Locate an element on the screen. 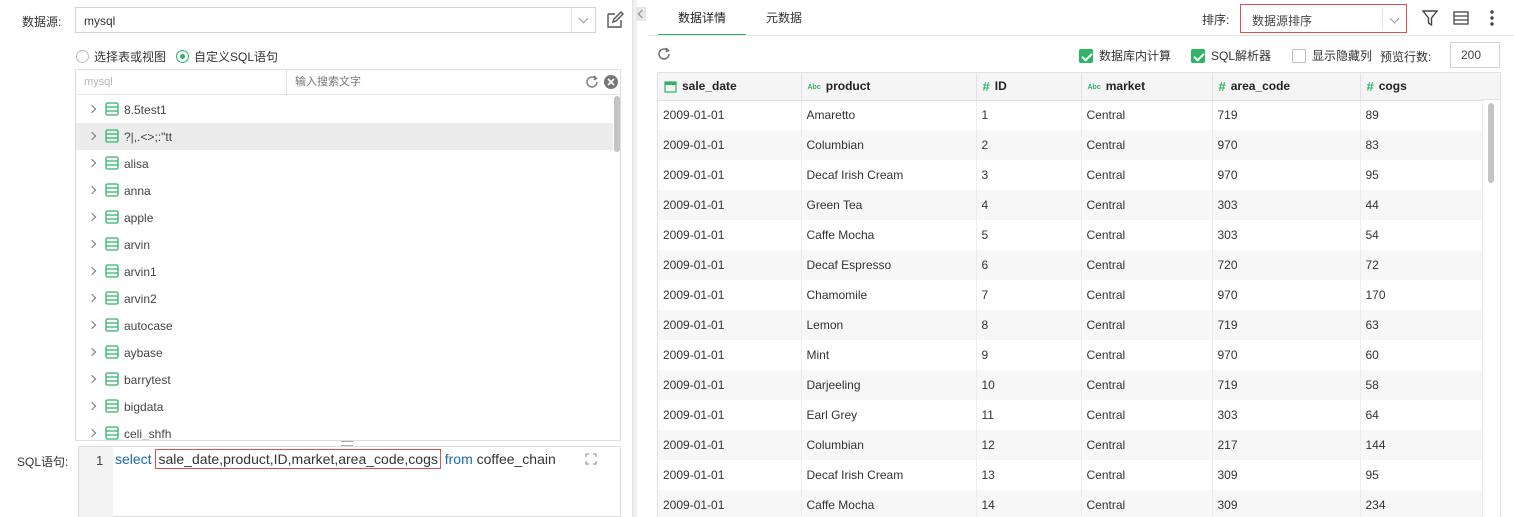  cell-id: 9 is located at coordinates (1029, 355).